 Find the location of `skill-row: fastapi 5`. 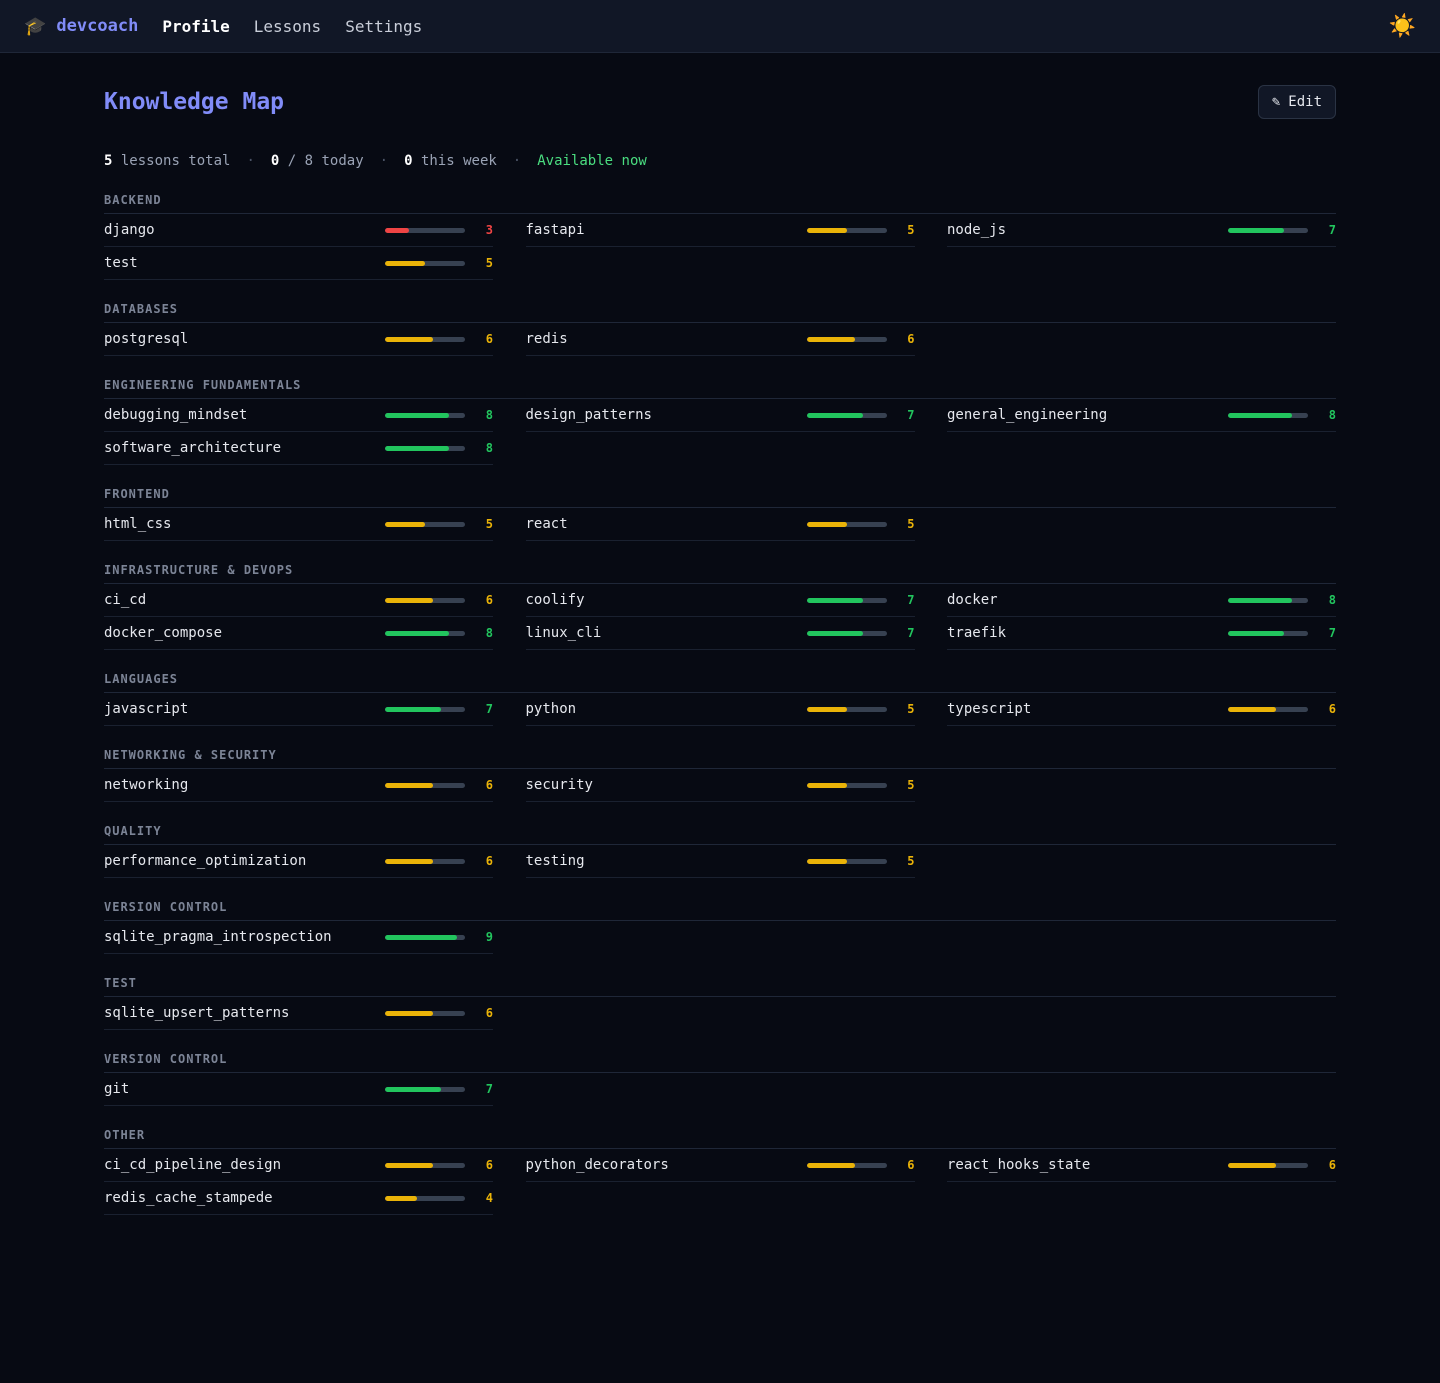

skill-row: fastapi 5 is located at coordinates (720, 230).